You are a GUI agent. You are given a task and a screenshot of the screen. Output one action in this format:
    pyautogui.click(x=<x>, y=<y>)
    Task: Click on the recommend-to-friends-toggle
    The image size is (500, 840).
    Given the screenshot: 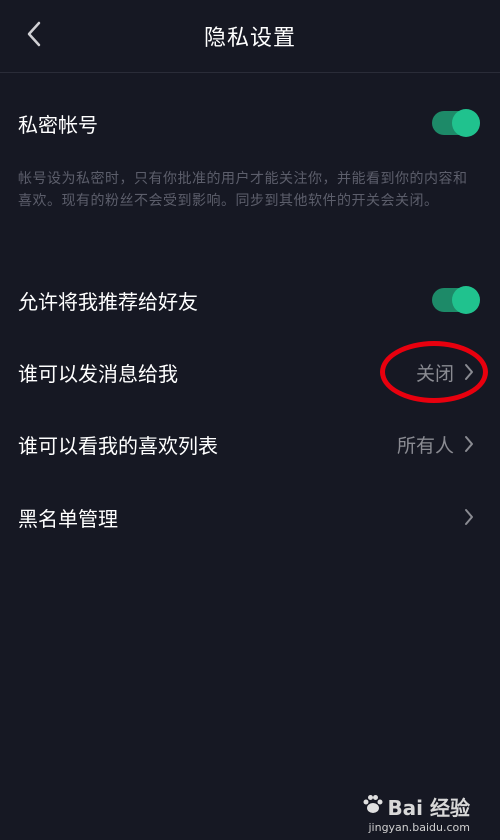 What is the action you would take?
    pyautogui.click(x=456, y=300)
    